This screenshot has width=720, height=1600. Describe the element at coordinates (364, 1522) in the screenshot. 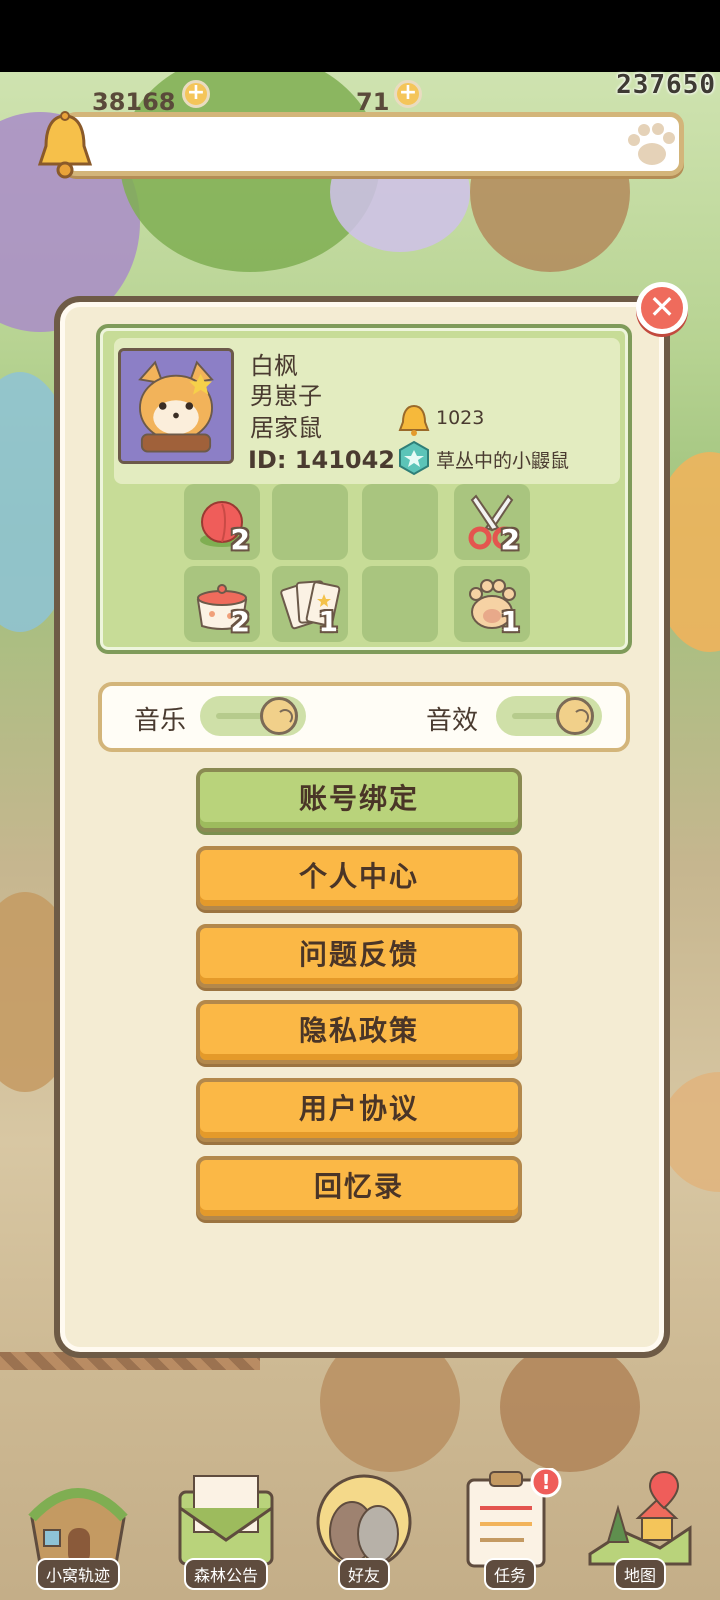

I see `friends-icon` at that location.